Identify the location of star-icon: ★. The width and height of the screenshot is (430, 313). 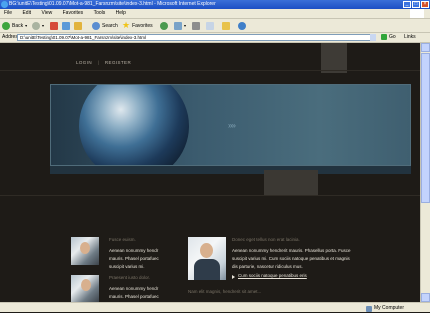
(126, 25).